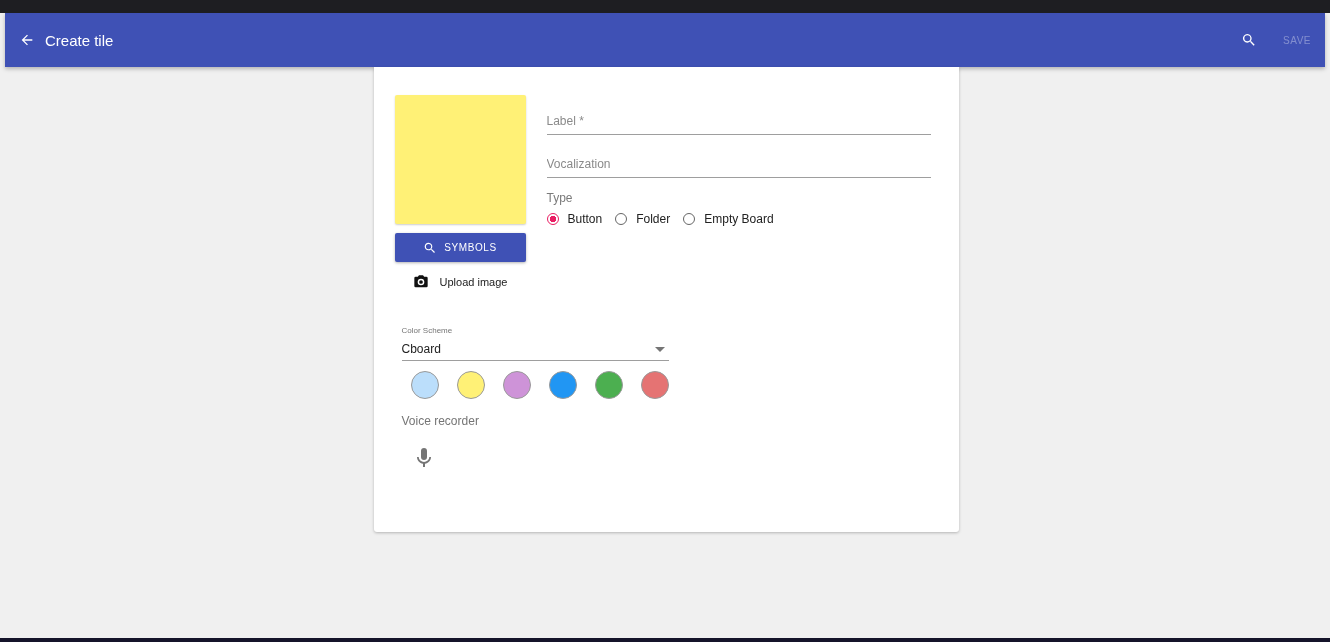 This screenshot has height=642, width=1330. I want to click on microphone-button, so click(423, 458).